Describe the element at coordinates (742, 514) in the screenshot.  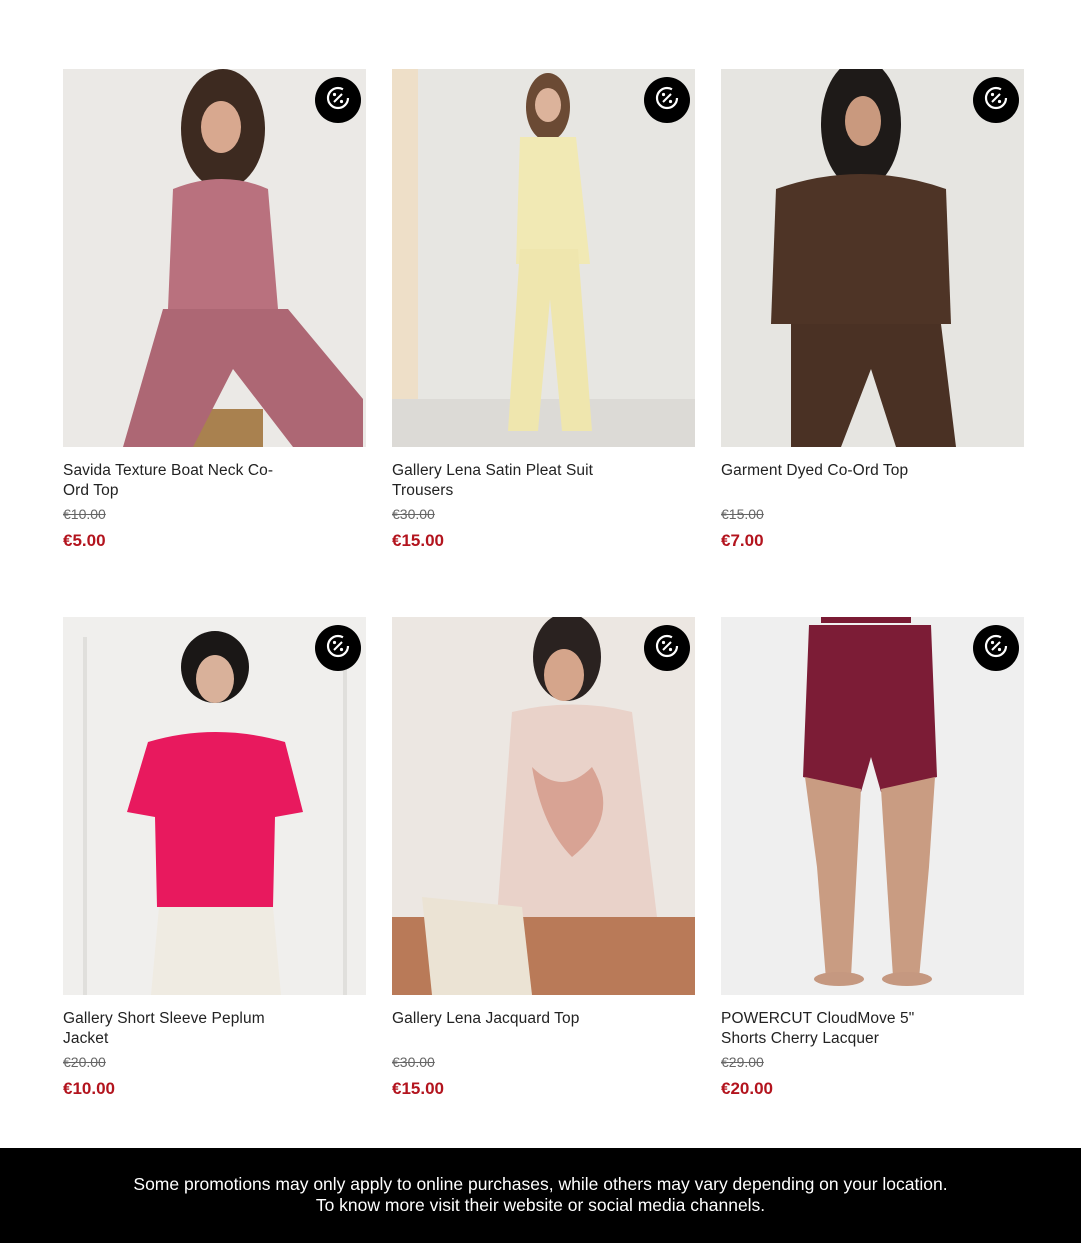
I see `original-price: €15.00` at that location.